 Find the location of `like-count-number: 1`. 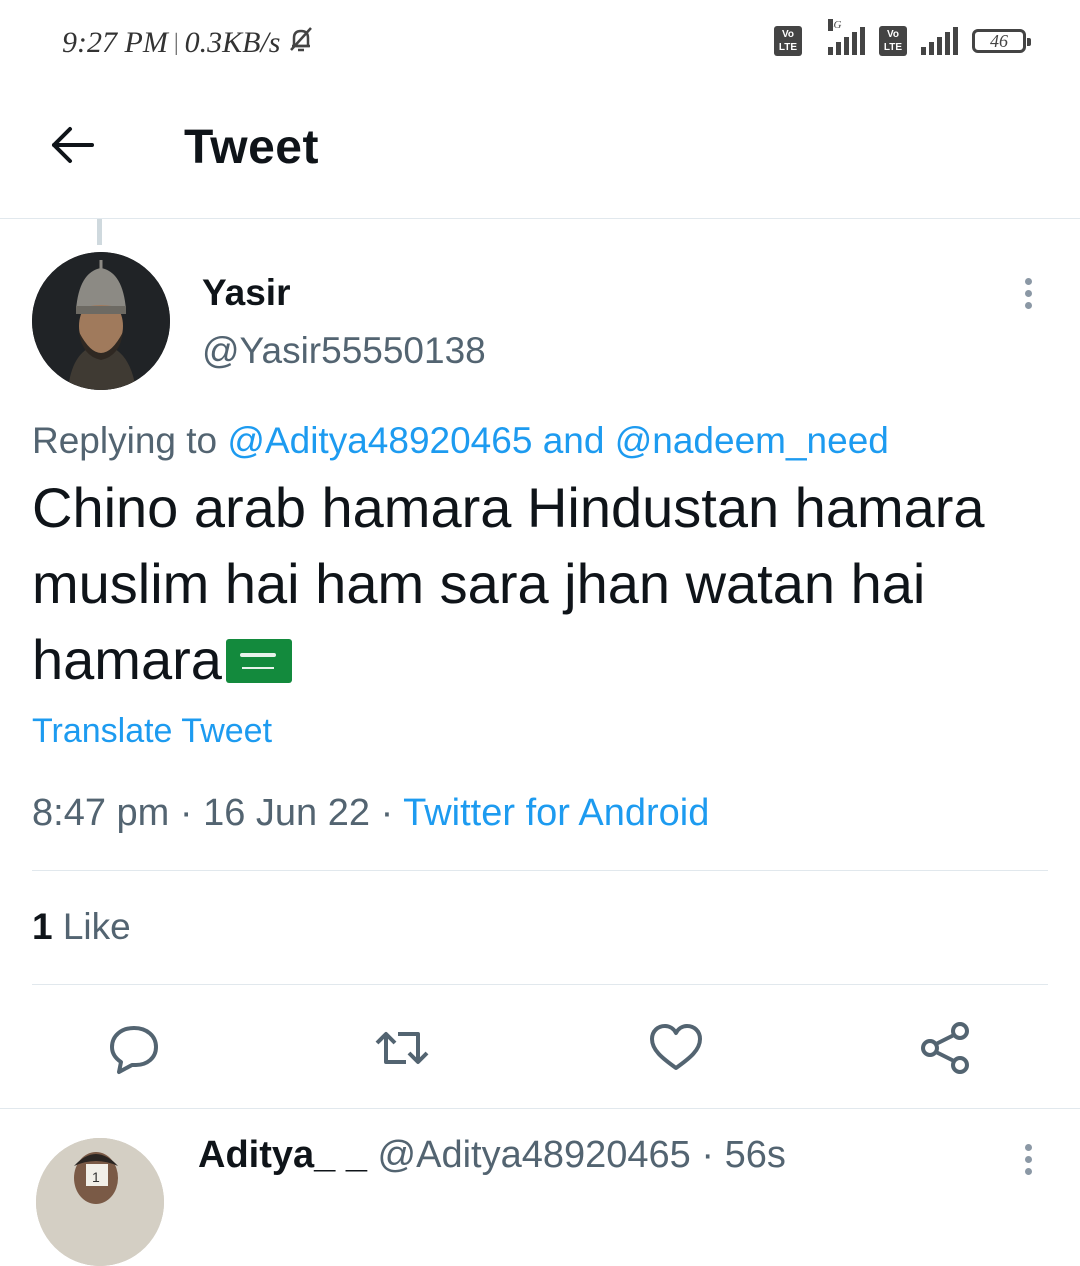

like-count-number: 1 is located at coordinates (42, 926).